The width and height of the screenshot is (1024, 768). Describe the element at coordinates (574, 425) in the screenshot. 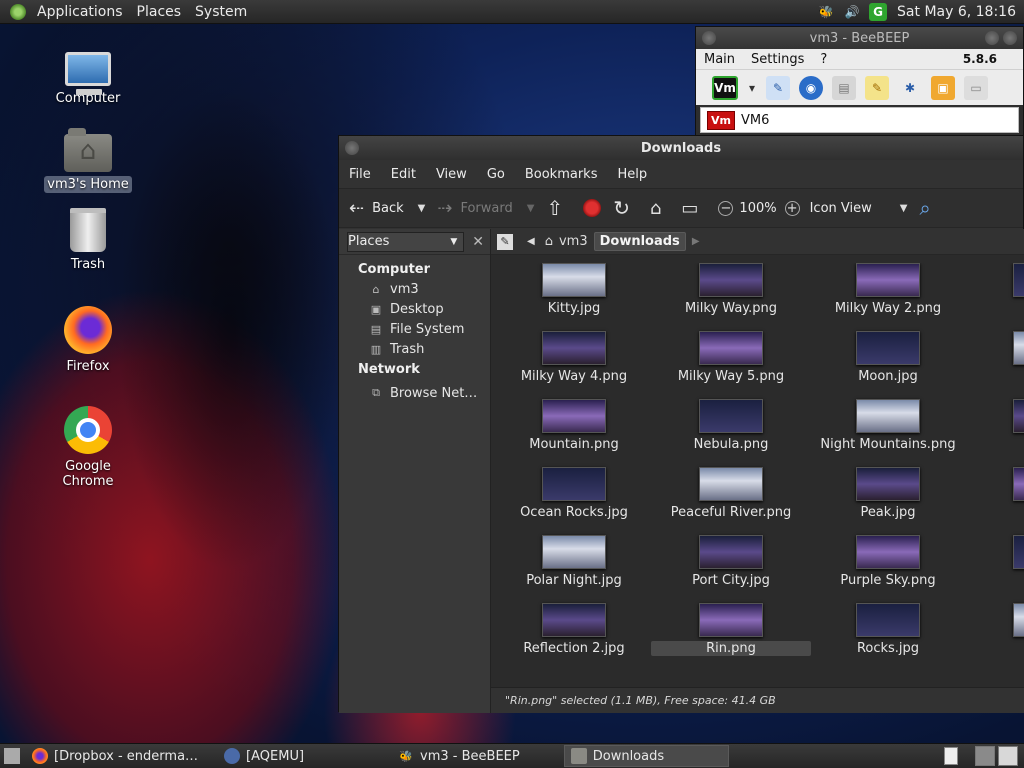

I see `file-item: Mountain.png` at that location.